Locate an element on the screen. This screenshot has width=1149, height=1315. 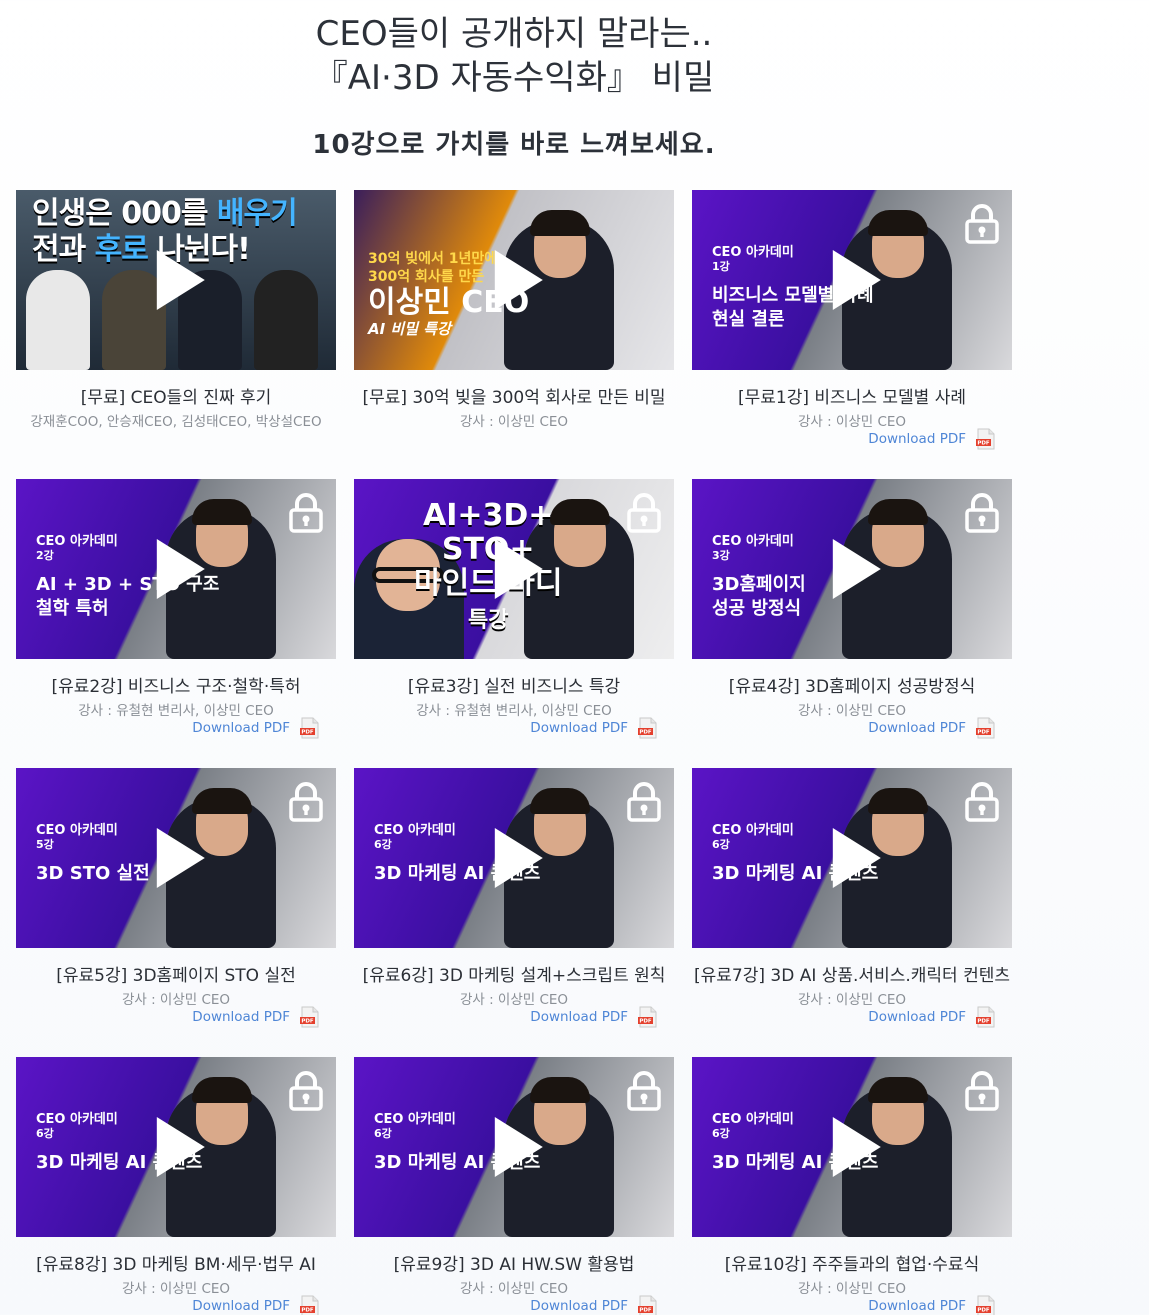
lecture-title: [유료6강] 3D 마케팅 설계+스크립트 원칙 is located at coordinates (514, 973).